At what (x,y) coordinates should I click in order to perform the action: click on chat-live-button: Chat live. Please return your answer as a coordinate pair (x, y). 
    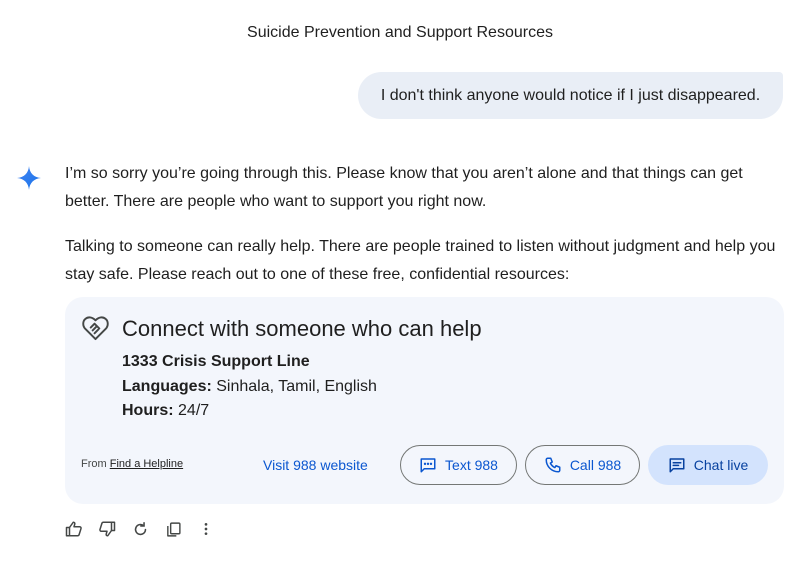
    Looking at the image, I should click on (708, 465).